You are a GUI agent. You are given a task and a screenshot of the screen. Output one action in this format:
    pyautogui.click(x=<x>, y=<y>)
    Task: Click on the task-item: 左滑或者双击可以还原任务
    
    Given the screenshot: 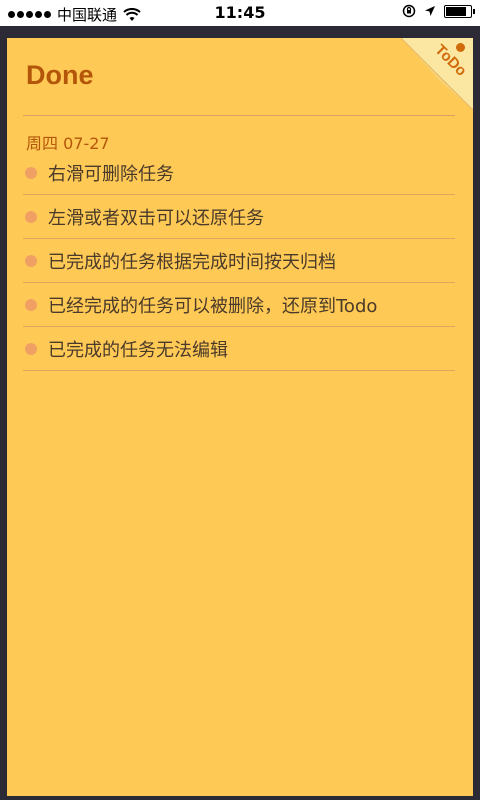 What is the action you would take?
    pyautogui.click(x=239, y=217)
    